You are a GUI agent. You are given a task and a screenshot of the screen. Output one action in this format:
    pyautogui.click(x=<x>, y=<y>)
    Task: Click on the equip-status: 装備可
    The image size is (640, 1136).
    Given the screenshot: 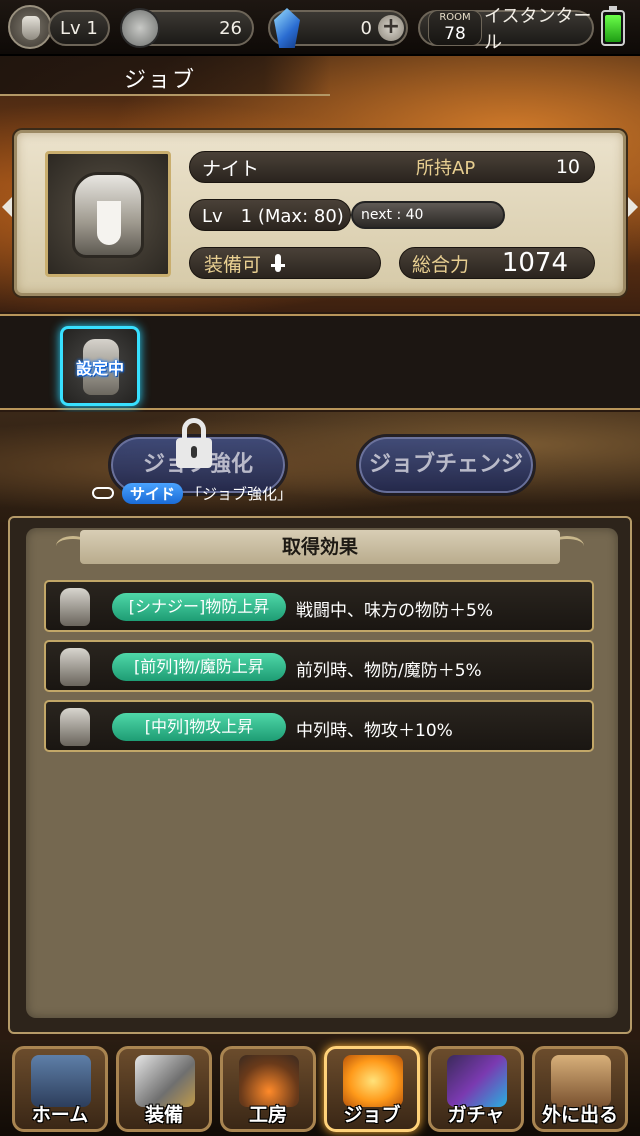 What is the action you would take?
    pyautogui.click(x=285, y=263)
    